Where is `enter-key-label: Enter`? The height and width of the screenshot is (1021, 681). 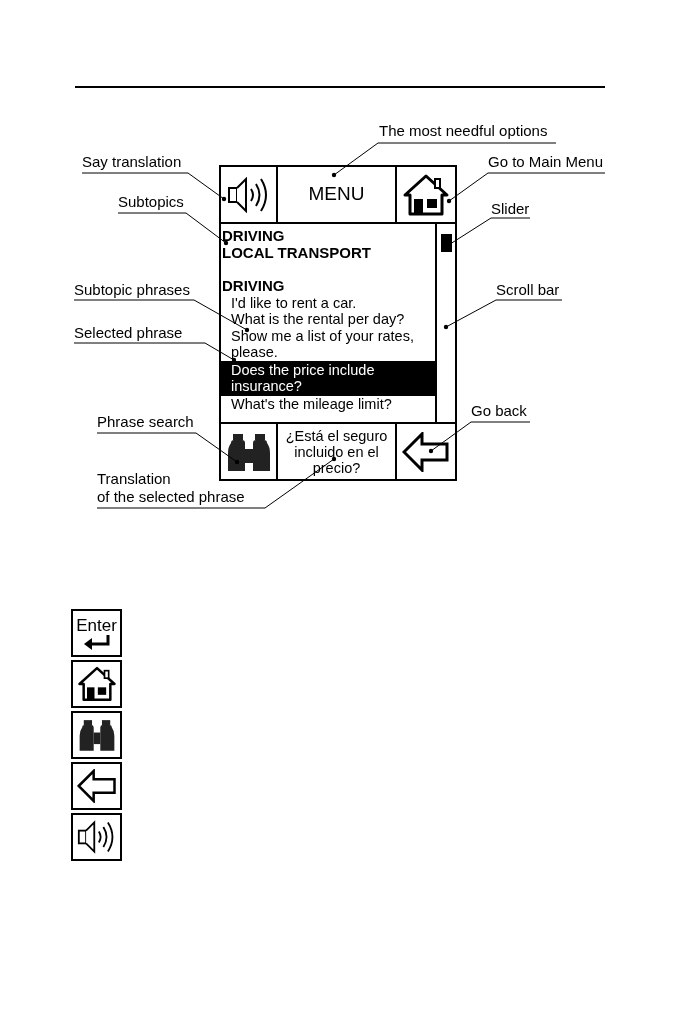
enter-key-label: Enter is located at coordinates (96, 625).